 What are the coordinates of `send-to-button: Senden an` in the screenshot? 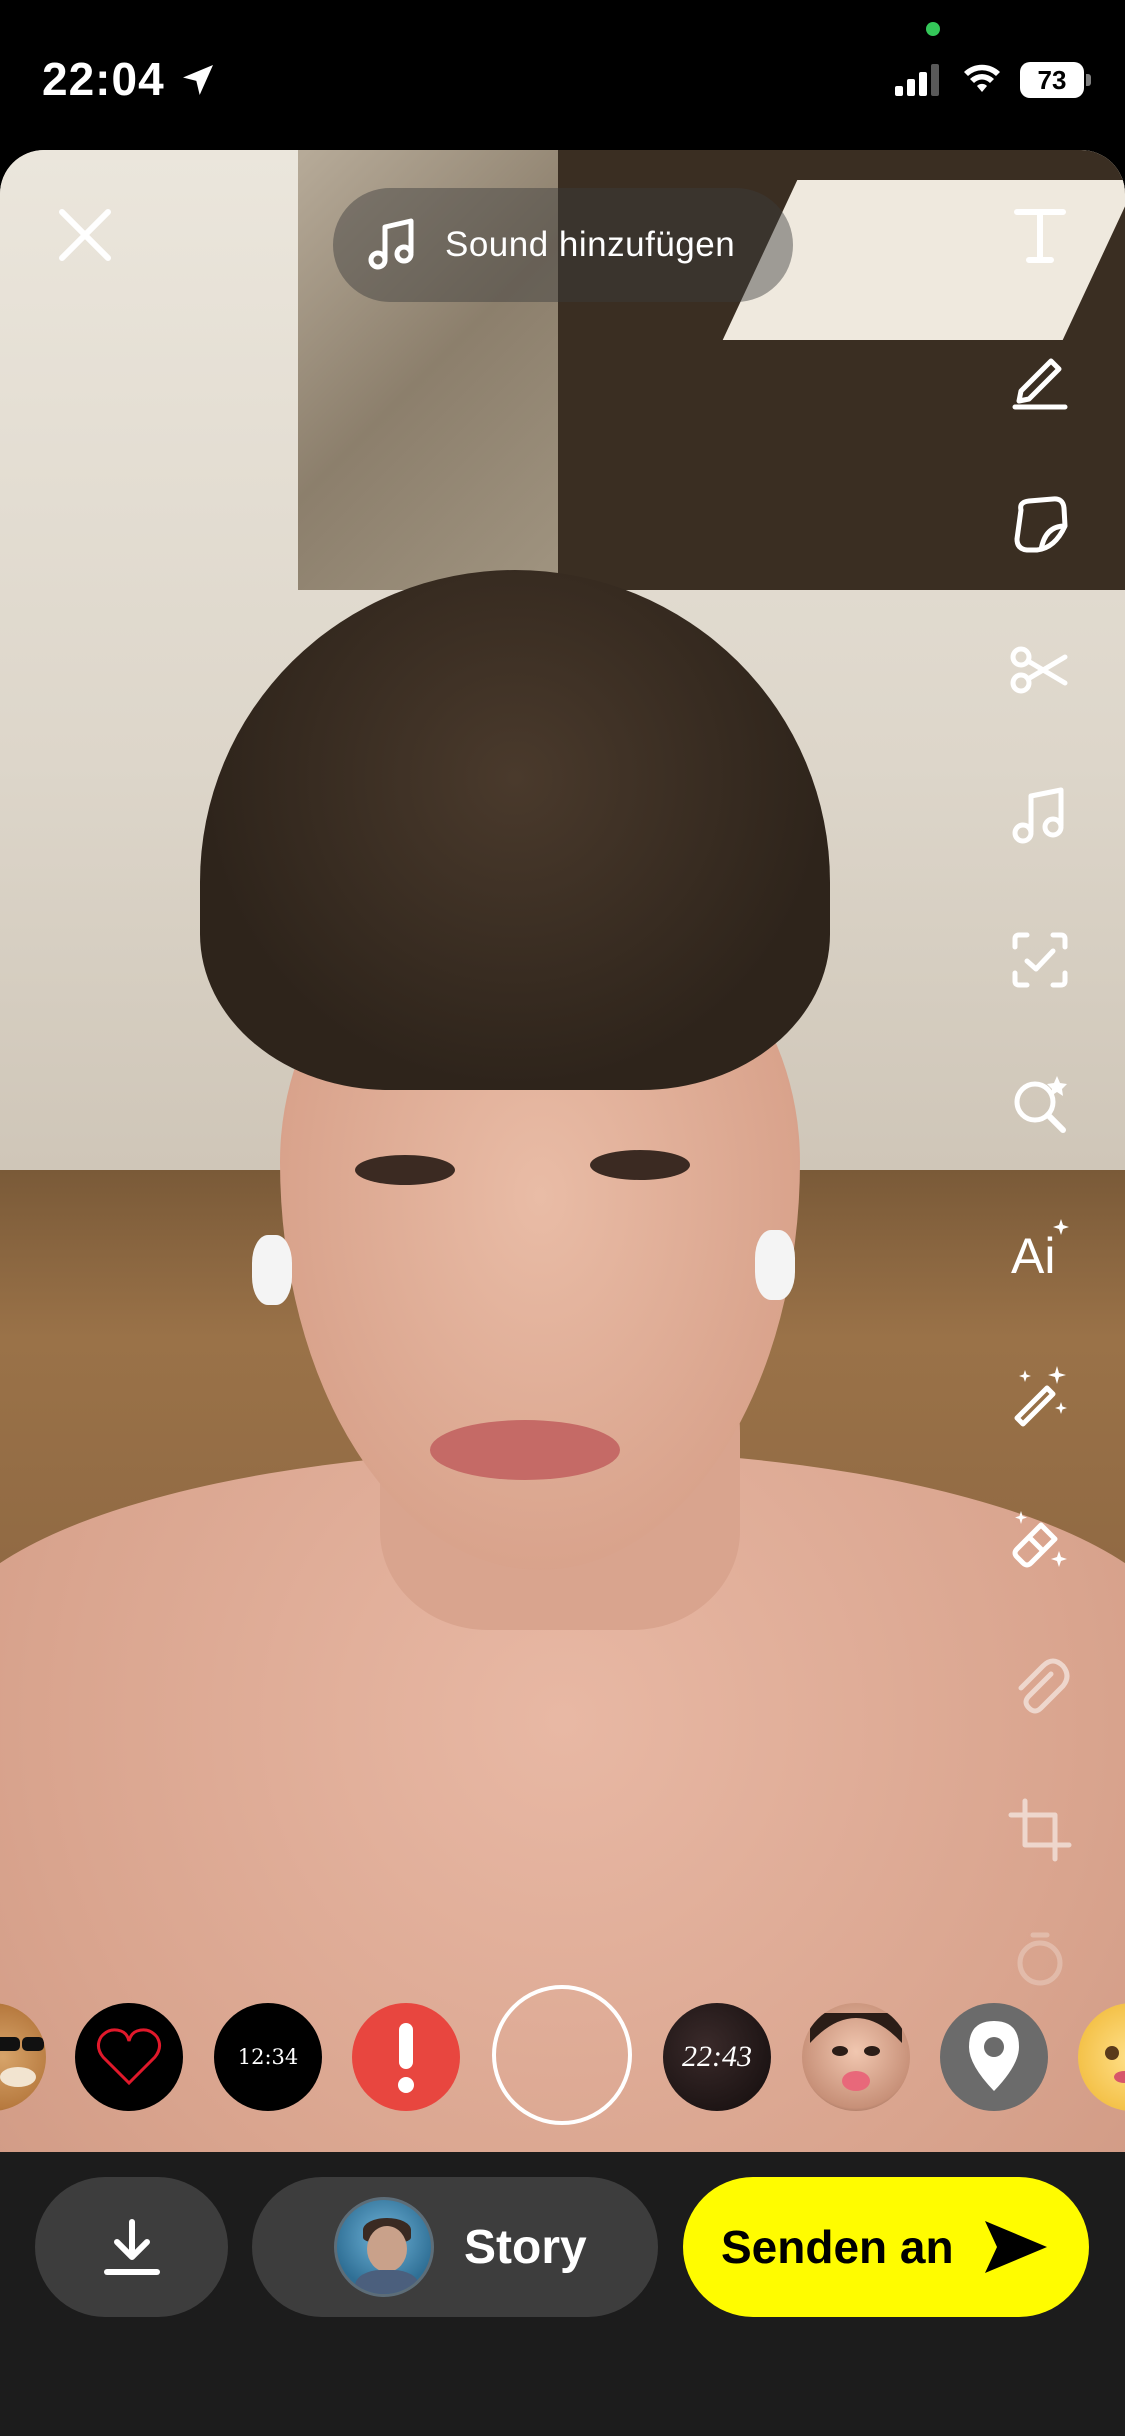 It's located at (886, 2247).